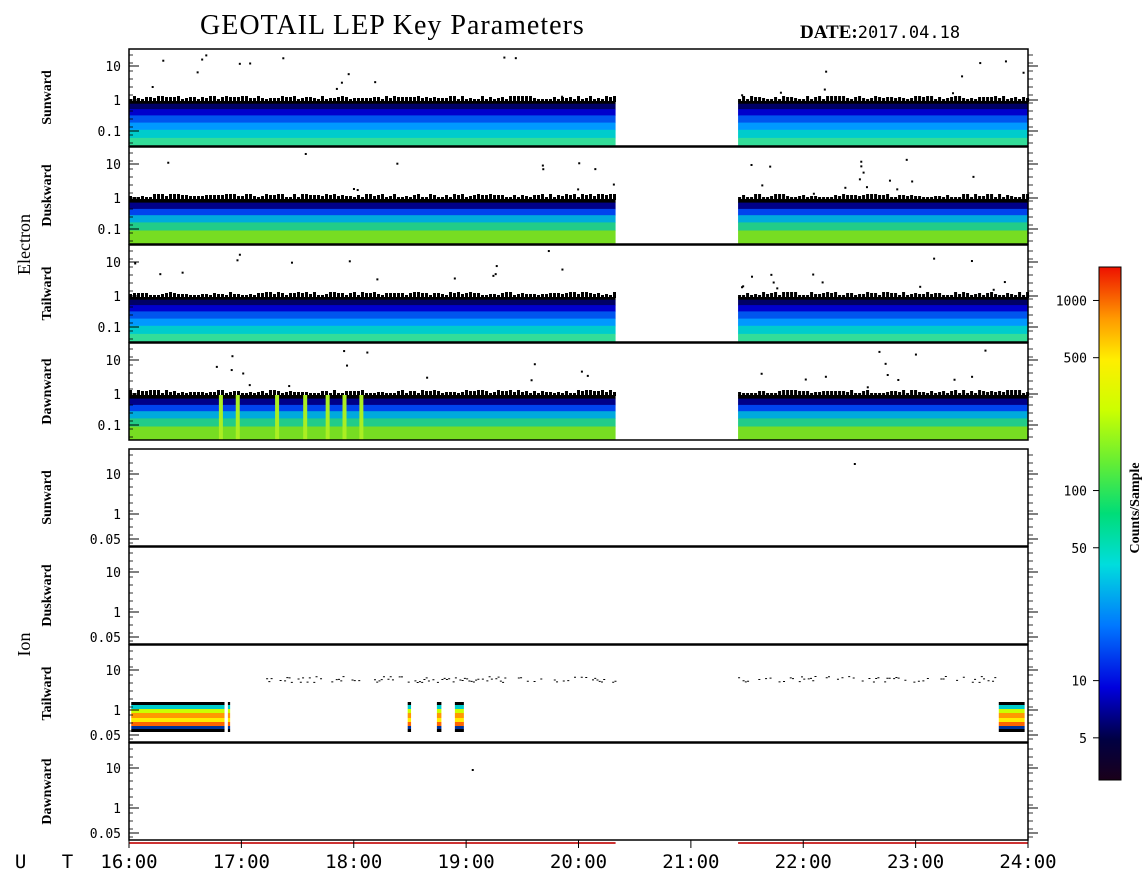  I want to click on panel-label-4: Dawnward, so click(47, 391).